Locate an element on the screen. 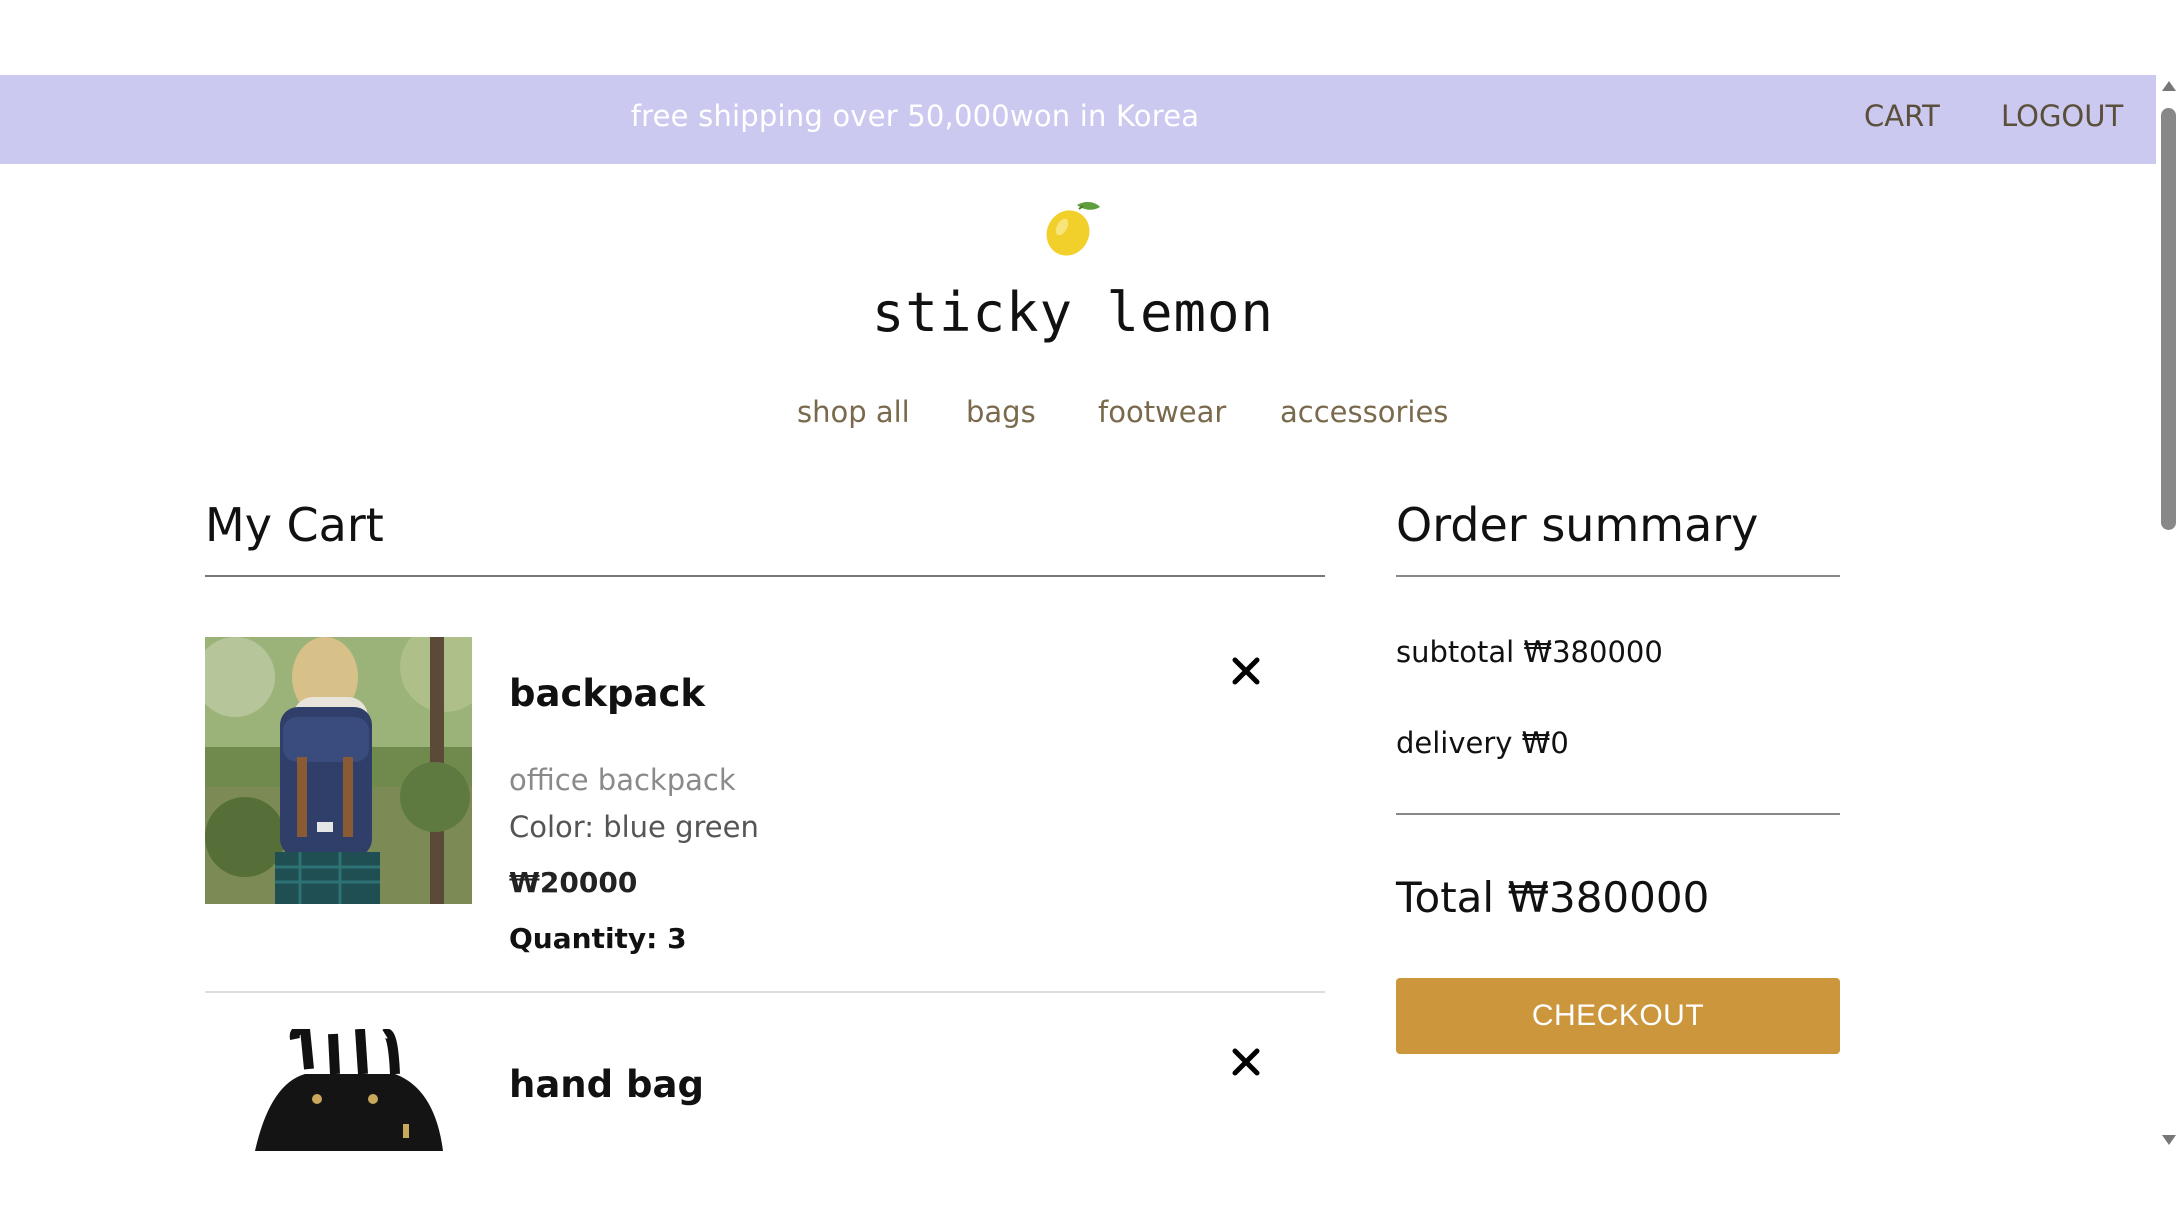  brand-name: sticky lemon is located at coordinates (1073, 312).